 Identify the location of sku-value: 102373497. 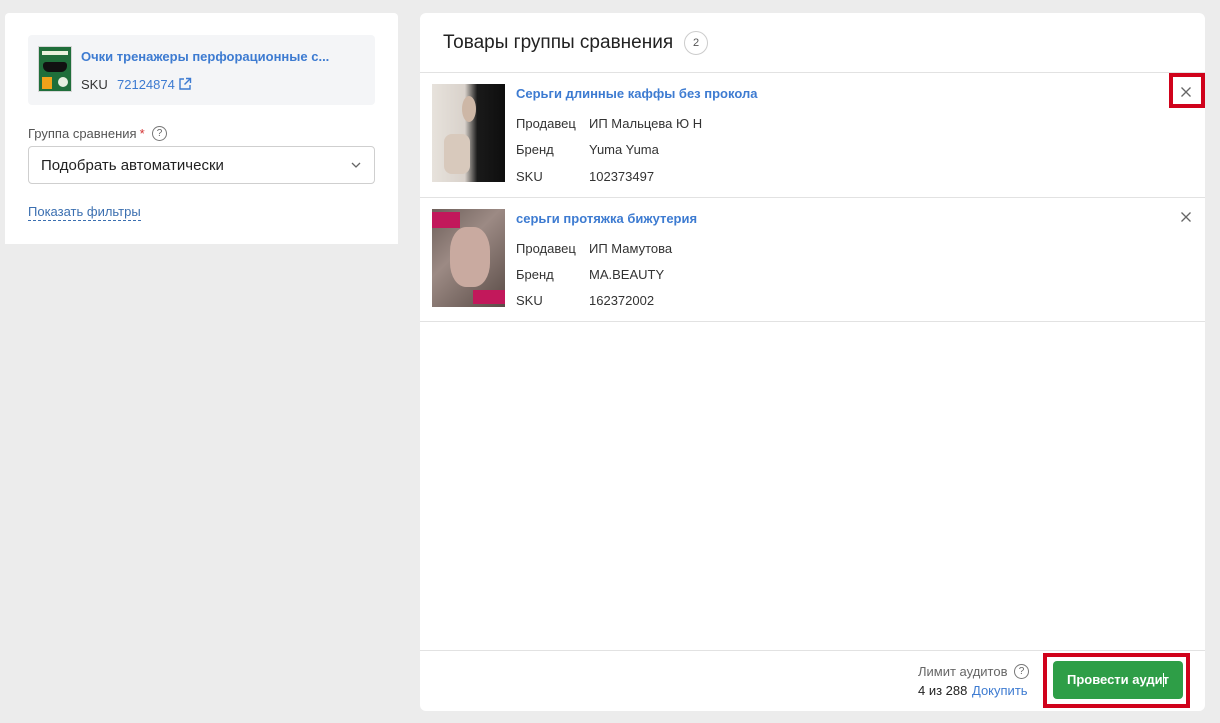
(622, 176).